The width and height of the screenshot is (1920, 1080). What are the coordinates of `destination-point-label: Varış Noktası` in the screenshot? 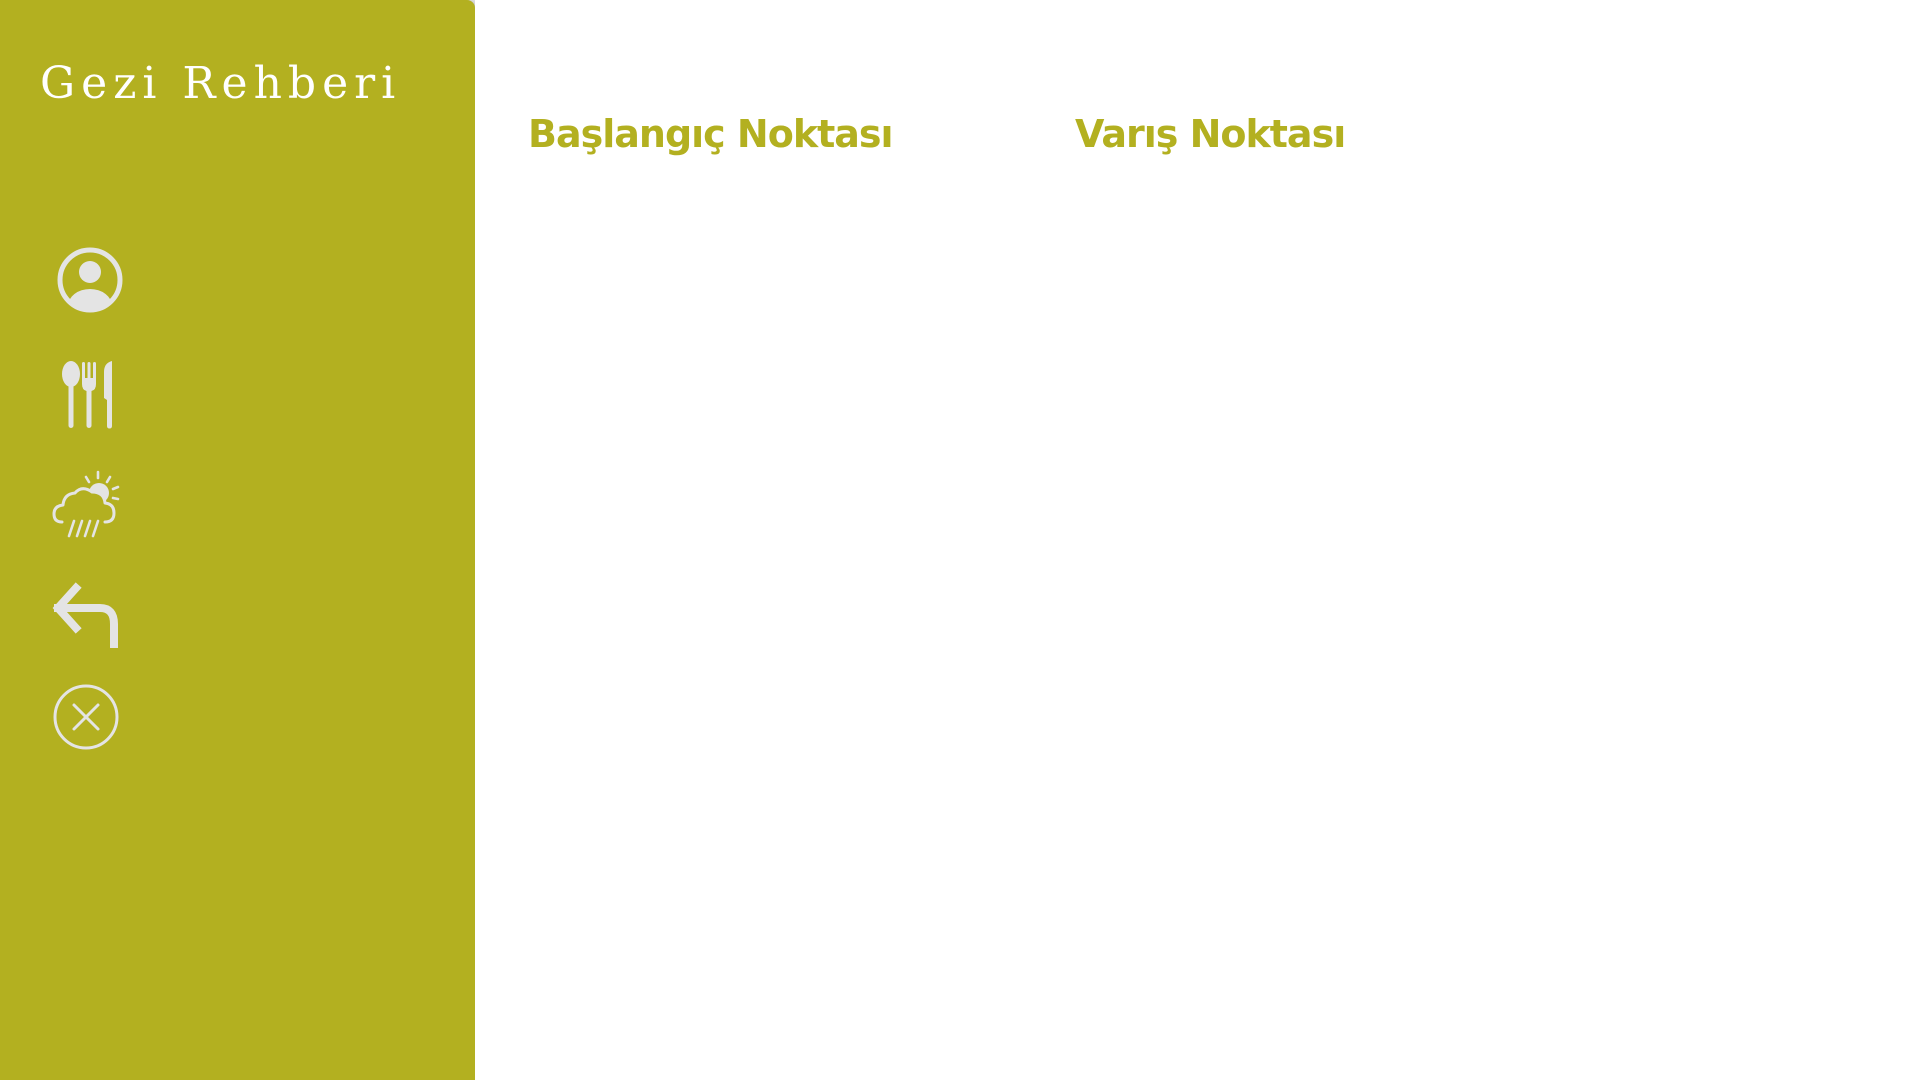 It's located at (1210, 134).